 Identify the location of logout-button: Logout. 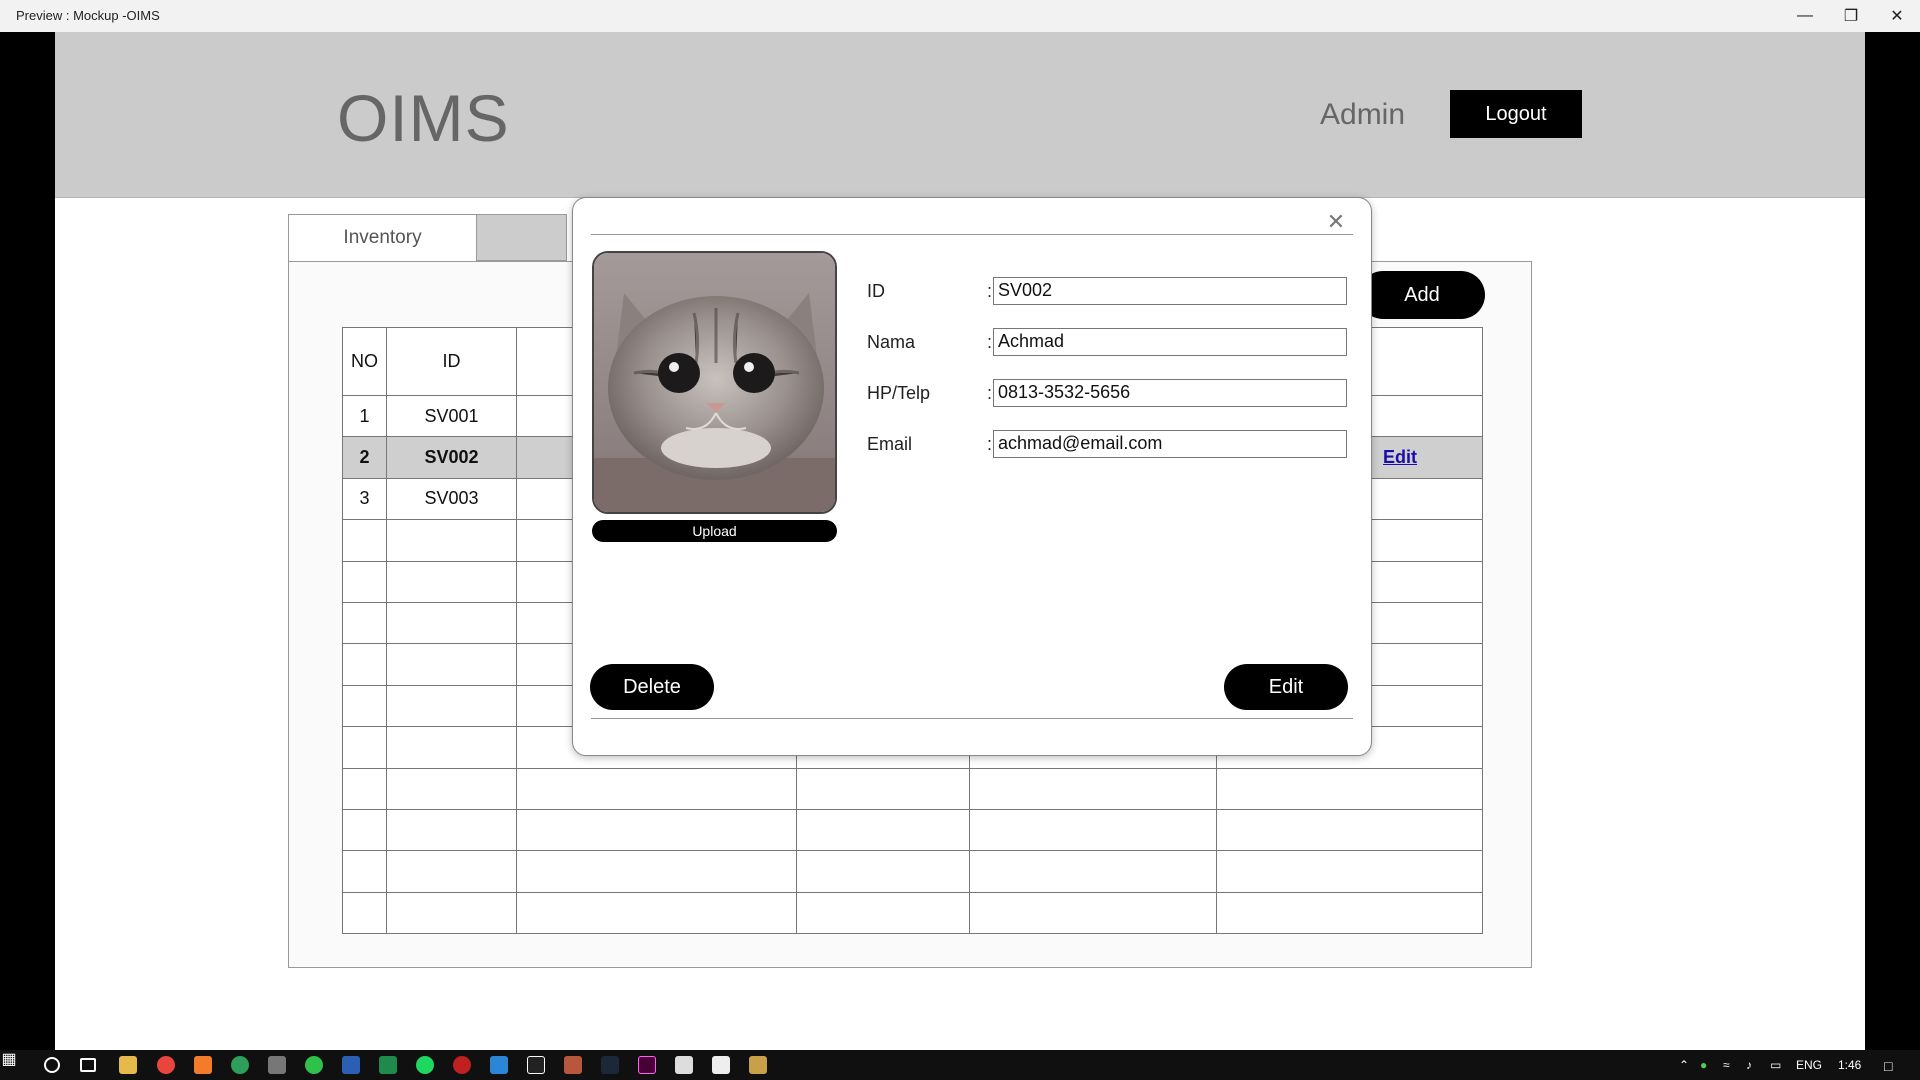
(1516, 114).